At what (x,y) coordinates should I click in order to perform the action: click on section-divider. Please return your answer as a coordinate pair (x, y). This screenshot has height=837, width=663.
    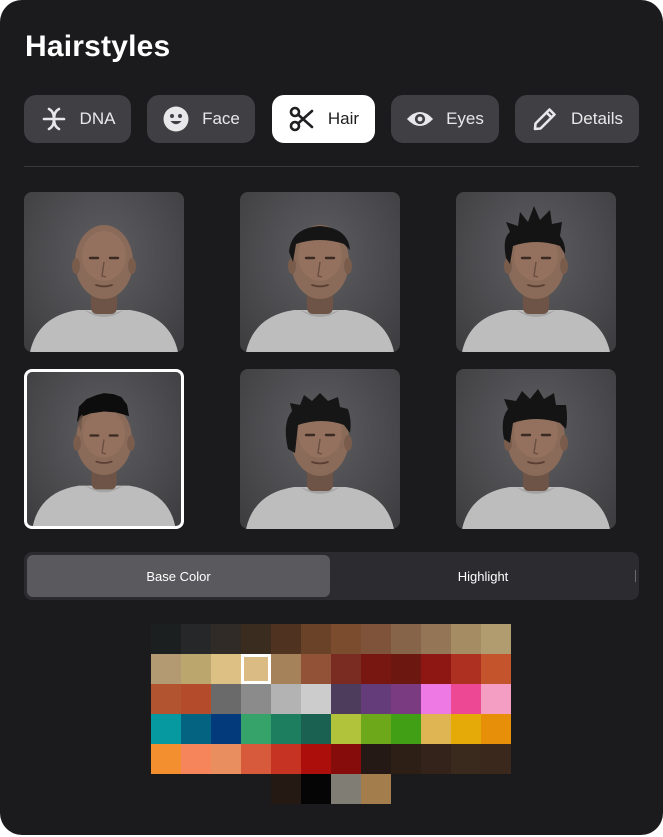
    Looking at the image, I should click on (331, 166).